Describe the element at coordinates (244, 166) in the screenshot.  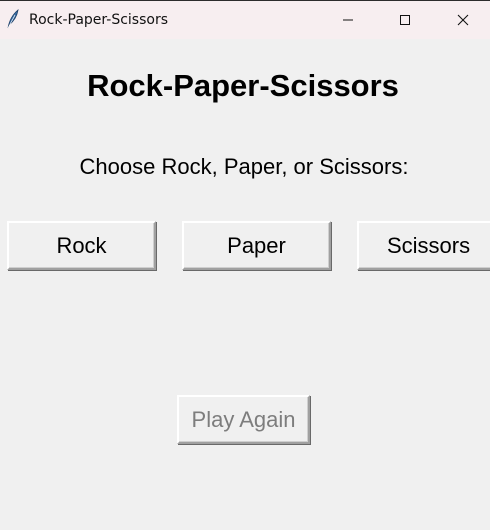
I see `choice-prompt: Choose Rock, Paper, or Scissors:` at that location.